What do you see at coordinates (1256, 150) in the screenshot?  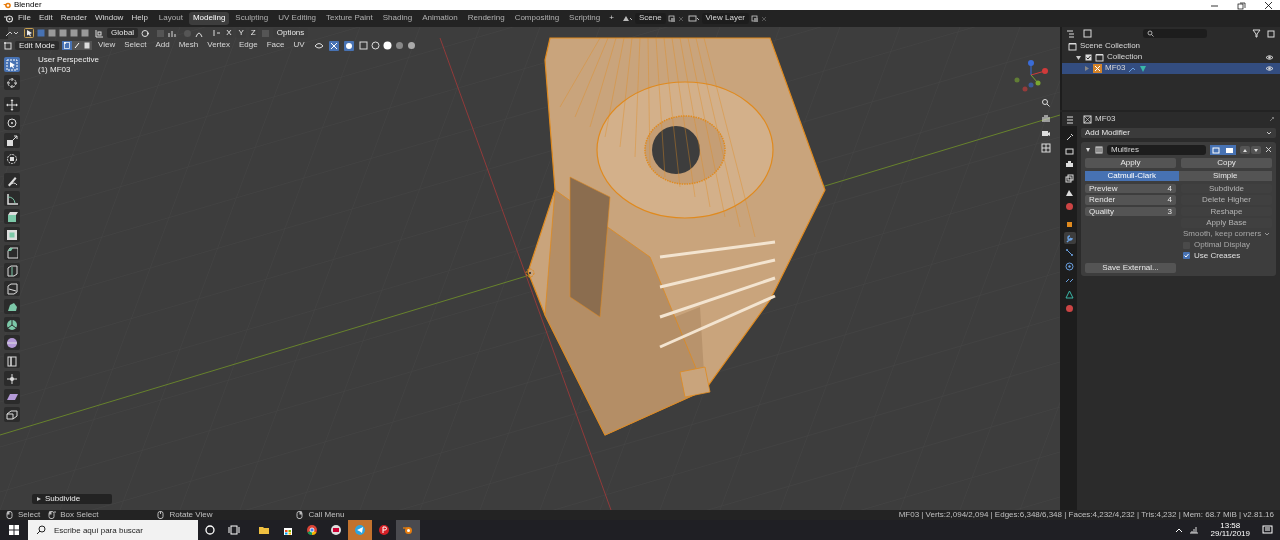 I see `move-down-button` at bounding box center [1256, 150].